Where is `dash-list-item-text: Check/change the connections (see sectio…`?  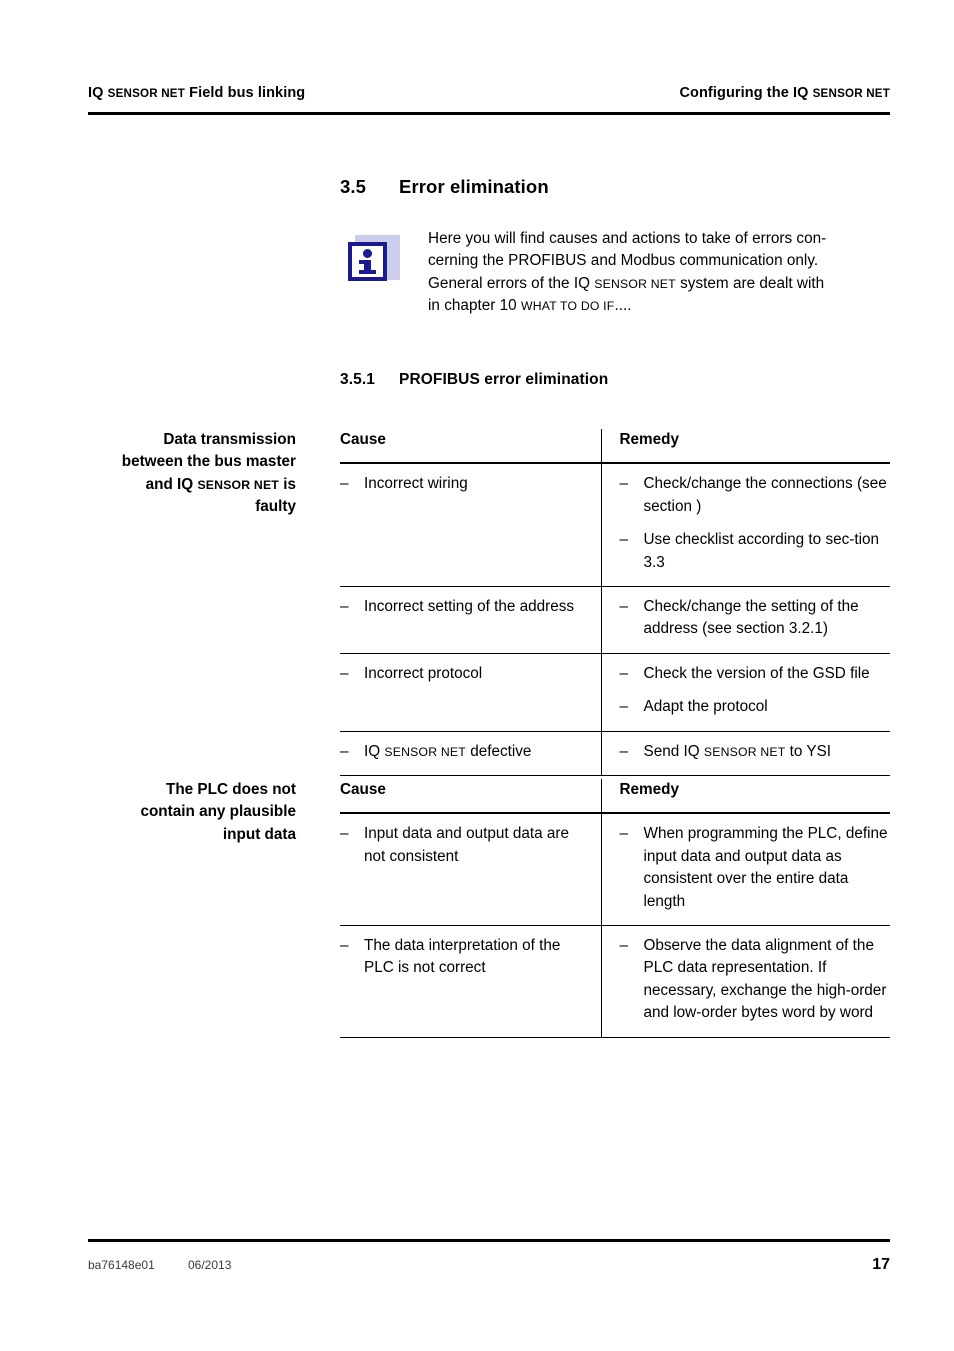
dash-list-item-text: Check/change the connections (see sectio… is located at coordinates (765, 495).